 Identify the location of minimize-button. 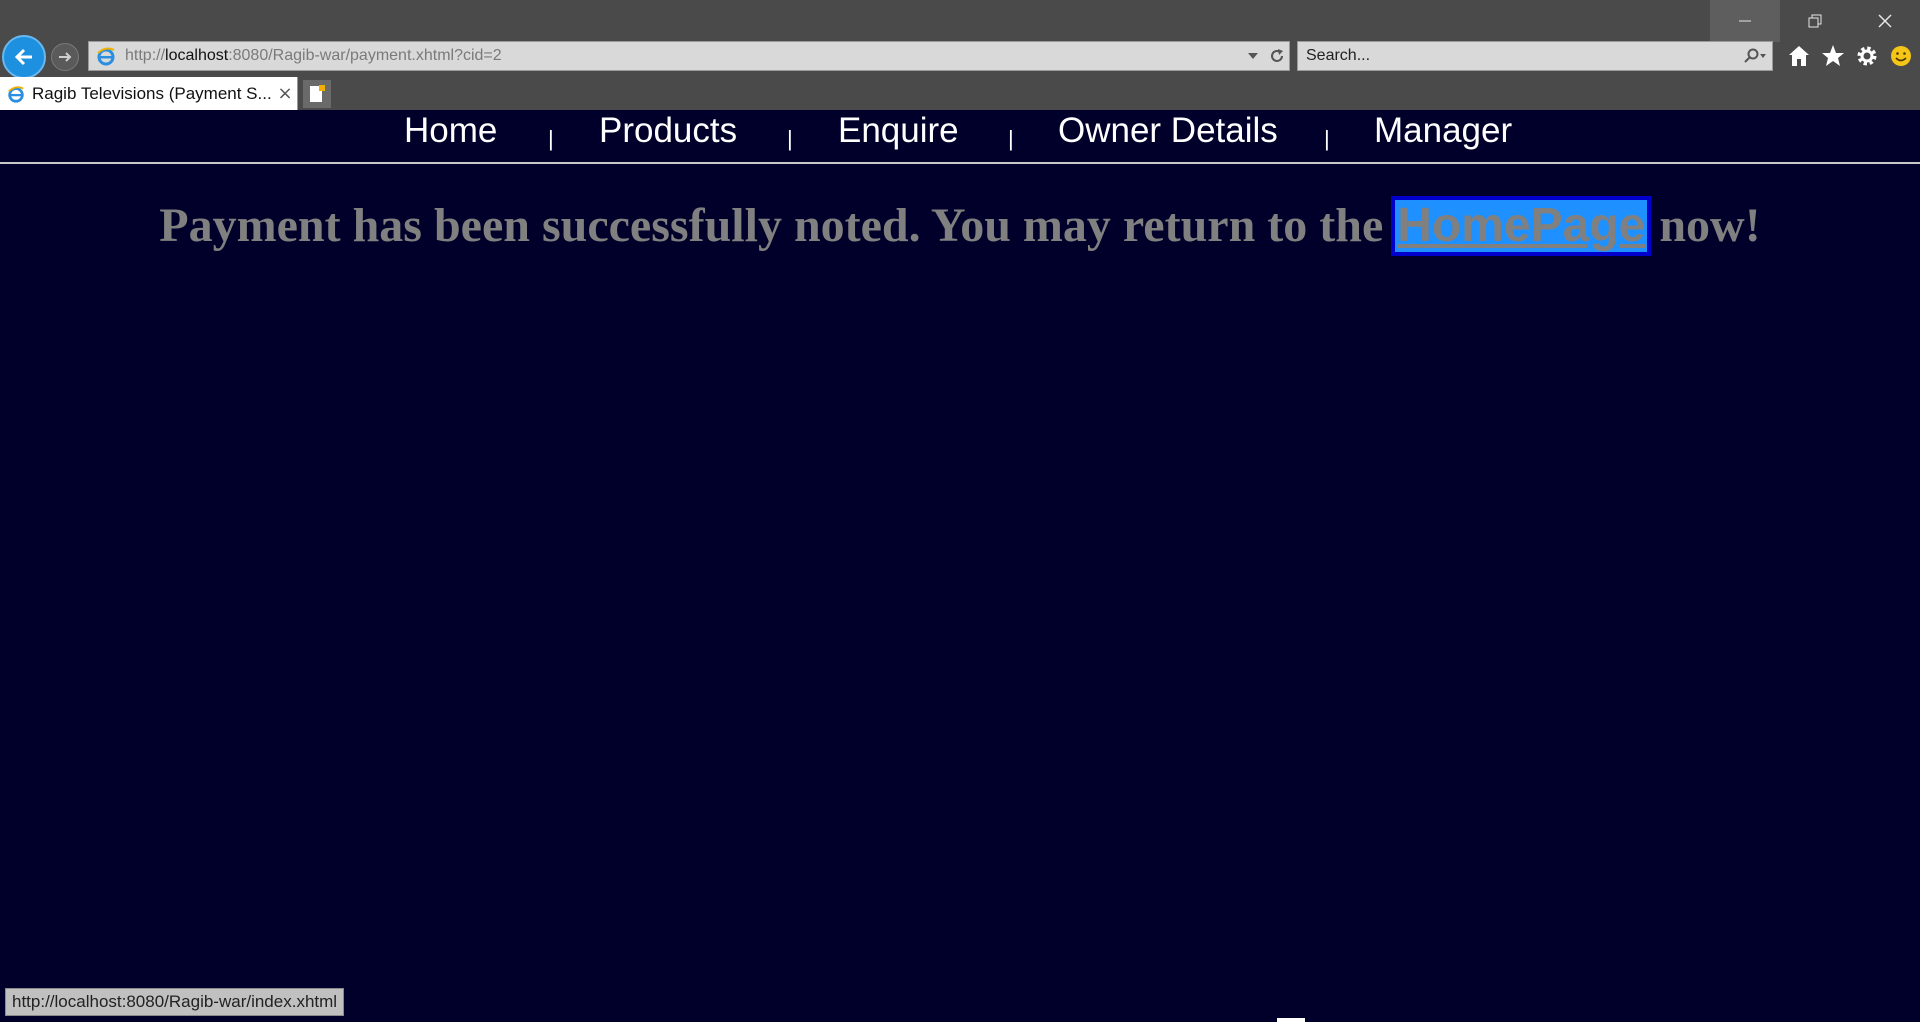
(1745, 21).